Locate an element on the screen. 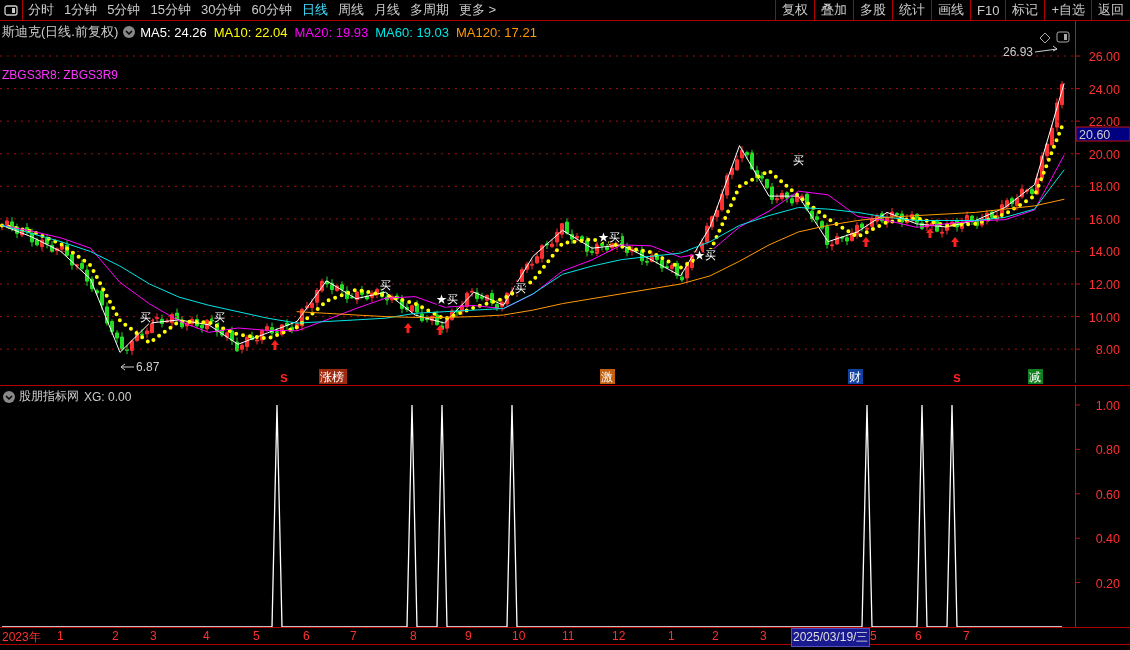  indicator-reading: : 0.00 is located at coordinates (116, 396).